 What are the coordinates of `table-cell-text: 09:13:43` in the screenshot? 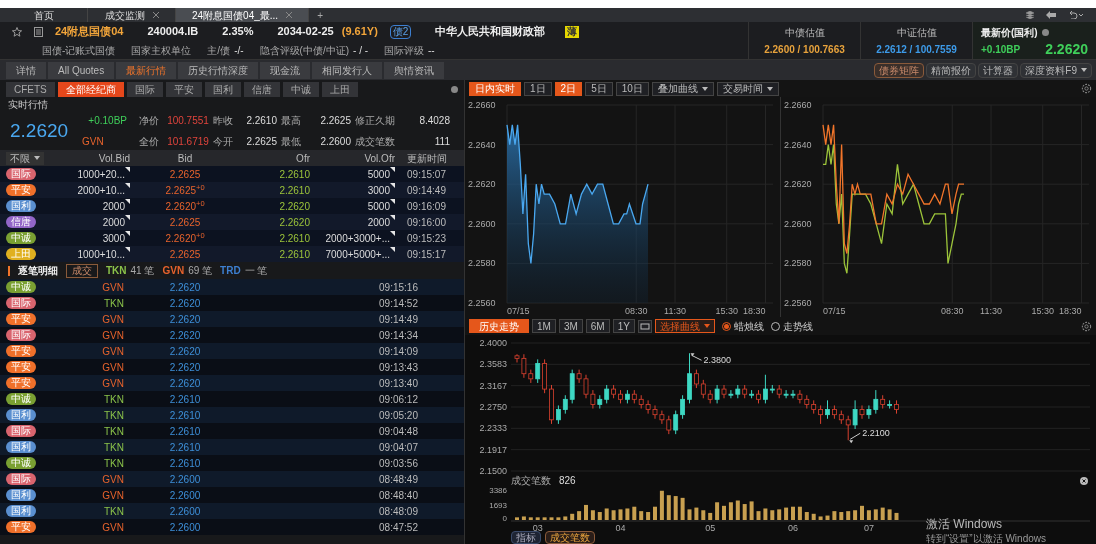 It's located at (398, 367).